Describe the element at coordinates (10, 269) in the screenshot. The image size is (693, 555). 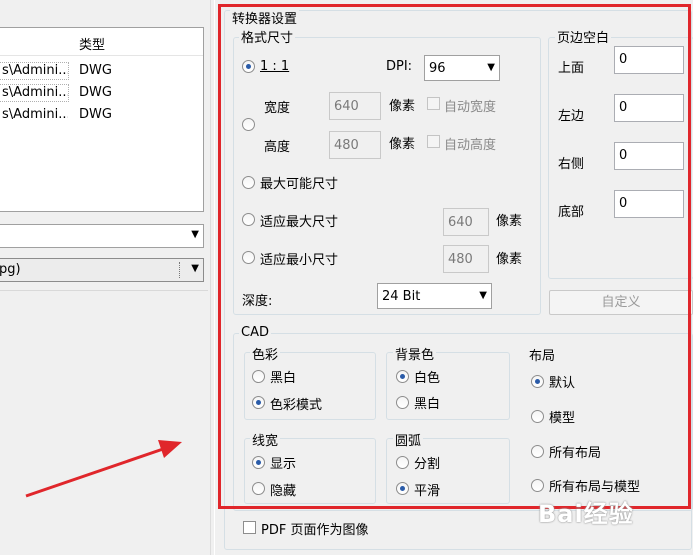
I see `left-combo-2-value: pg)` at that location.